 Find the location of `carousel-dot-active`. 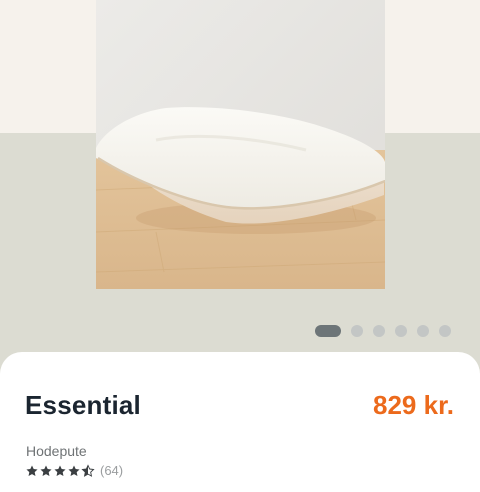

carousel-dot-active is located at coordinates (328, 331).